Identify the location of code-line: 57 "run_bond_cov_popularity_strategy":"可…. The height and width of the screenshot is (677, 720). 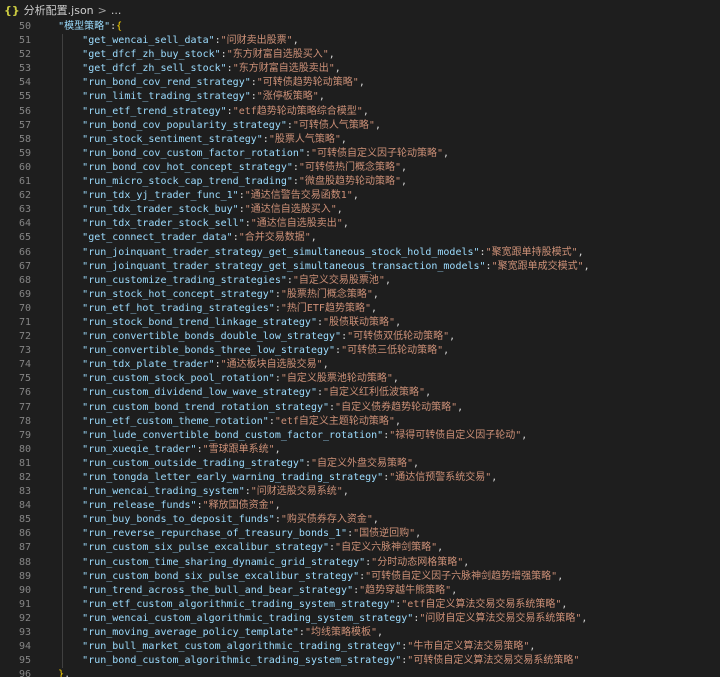
(360, 125).